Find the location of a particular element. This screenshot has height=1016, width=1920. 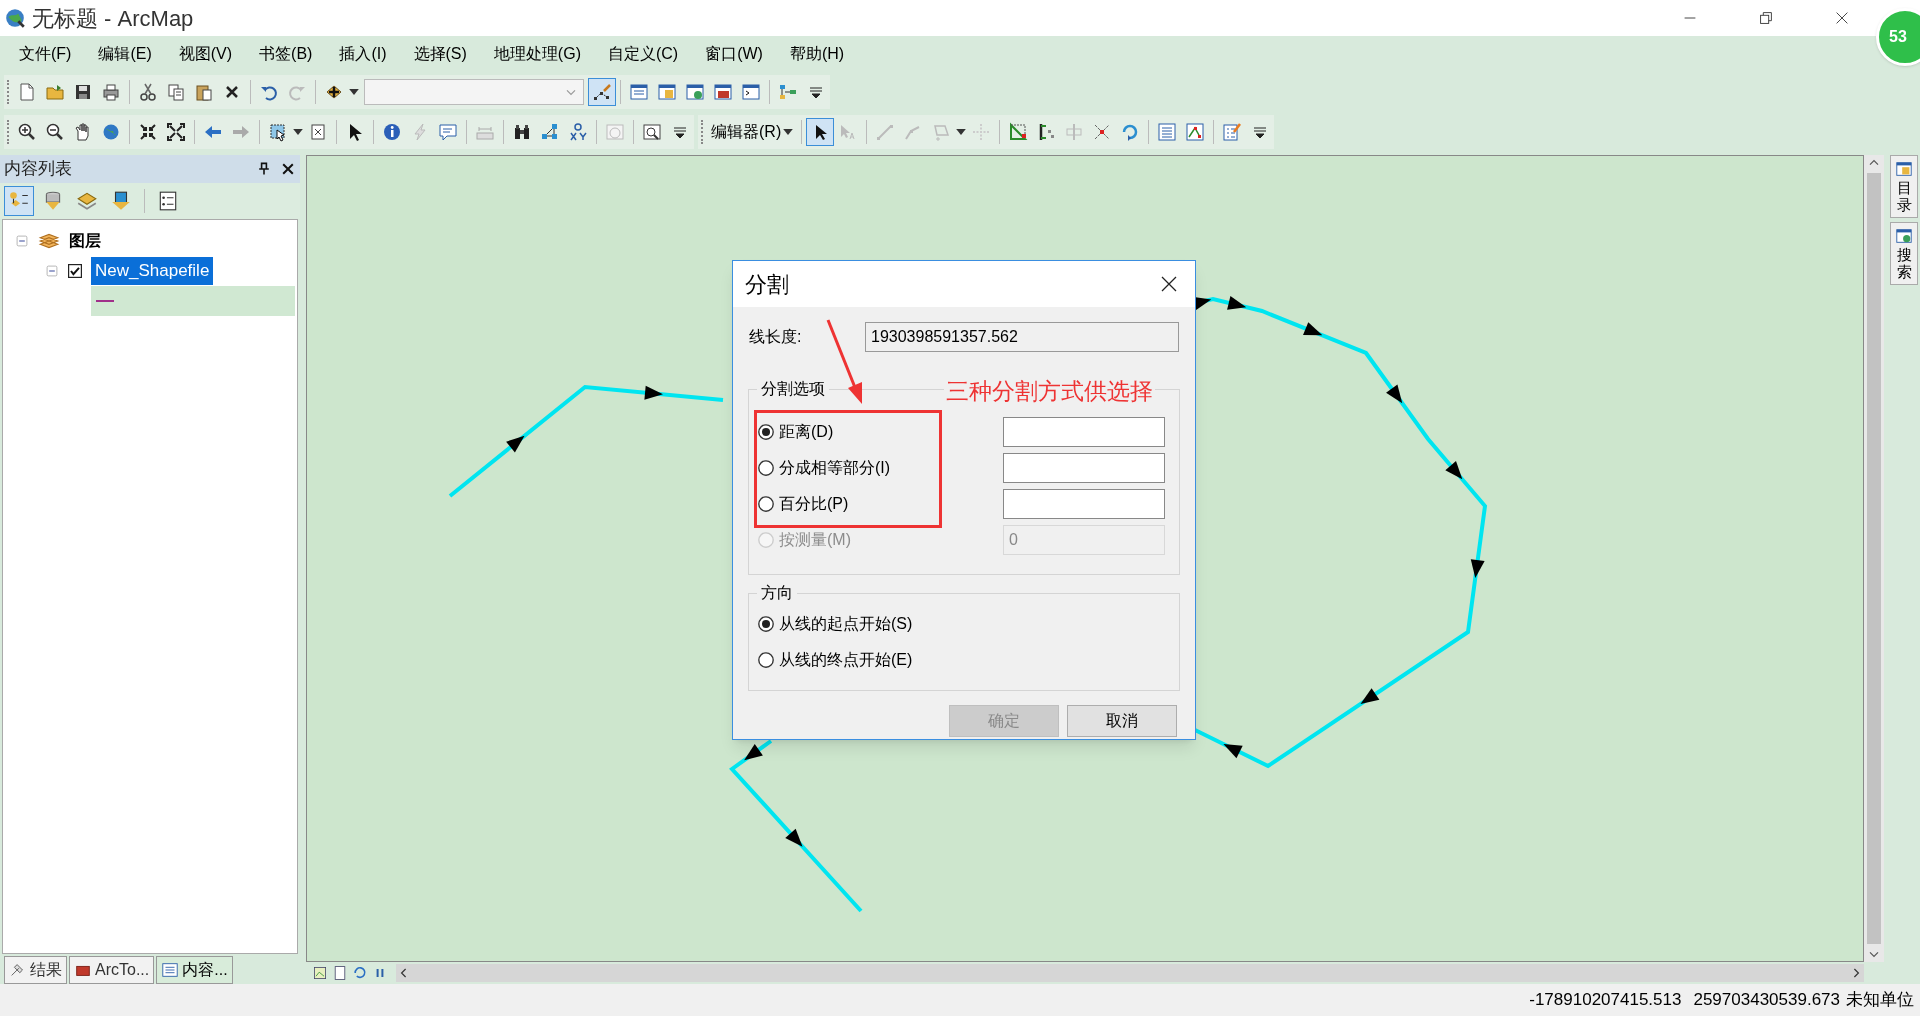

pin-icon is located at coordinates (264, 169).